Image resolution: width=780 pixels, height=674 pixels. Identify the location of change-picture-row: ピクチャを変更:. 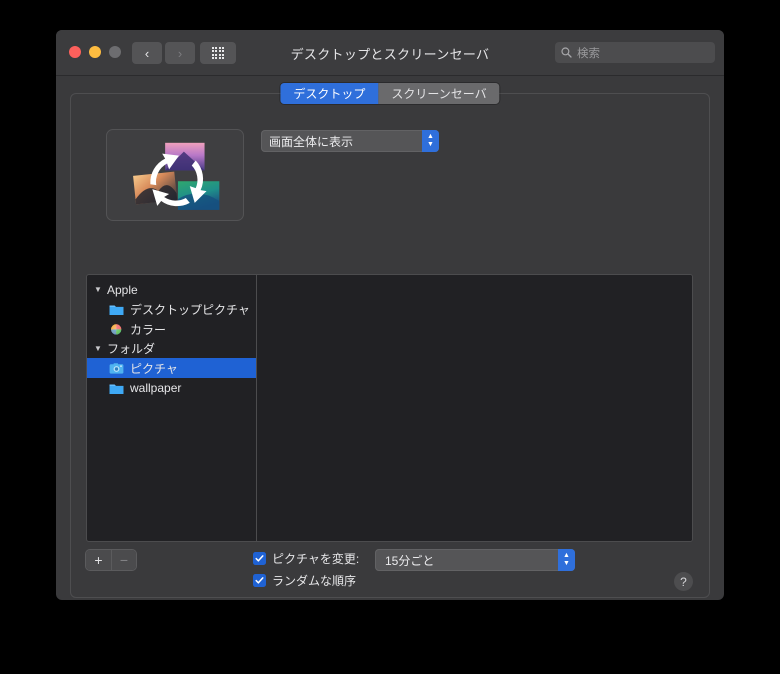
(306, 558).